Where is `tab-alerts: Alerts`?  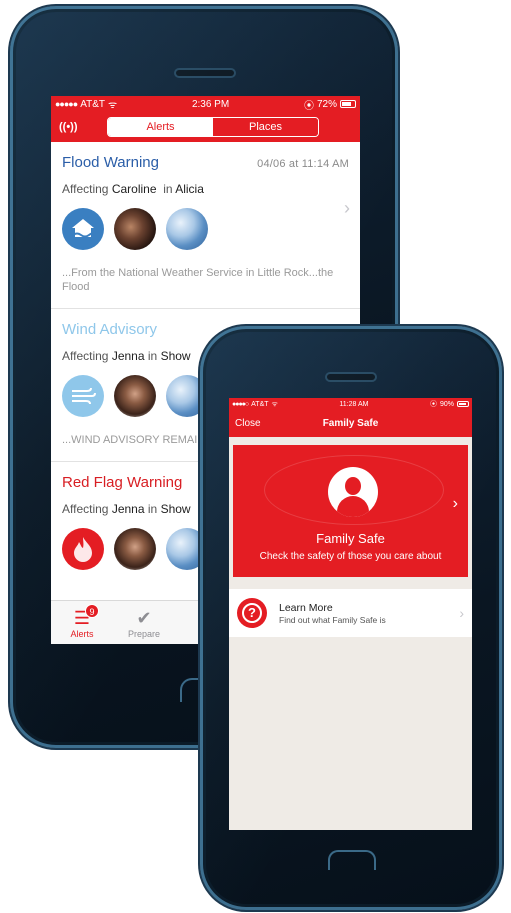 tab-alerts: Alerts is located at coordinates (160, 127).